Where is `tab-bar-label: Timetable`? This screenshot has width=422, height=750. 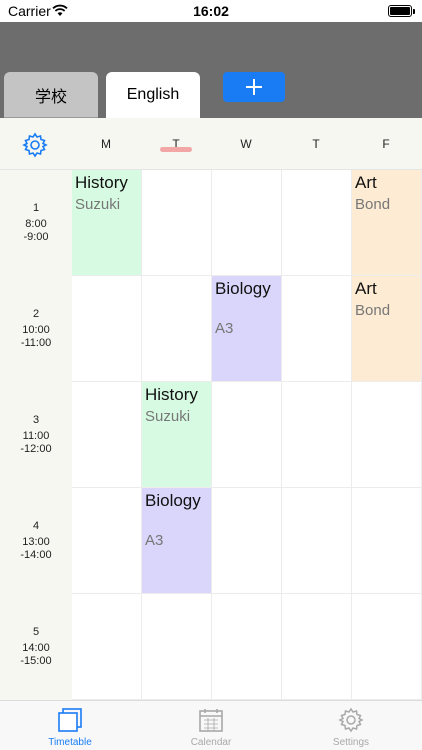 tab-bar-label: Timetable is located at coordinates (70, 742).